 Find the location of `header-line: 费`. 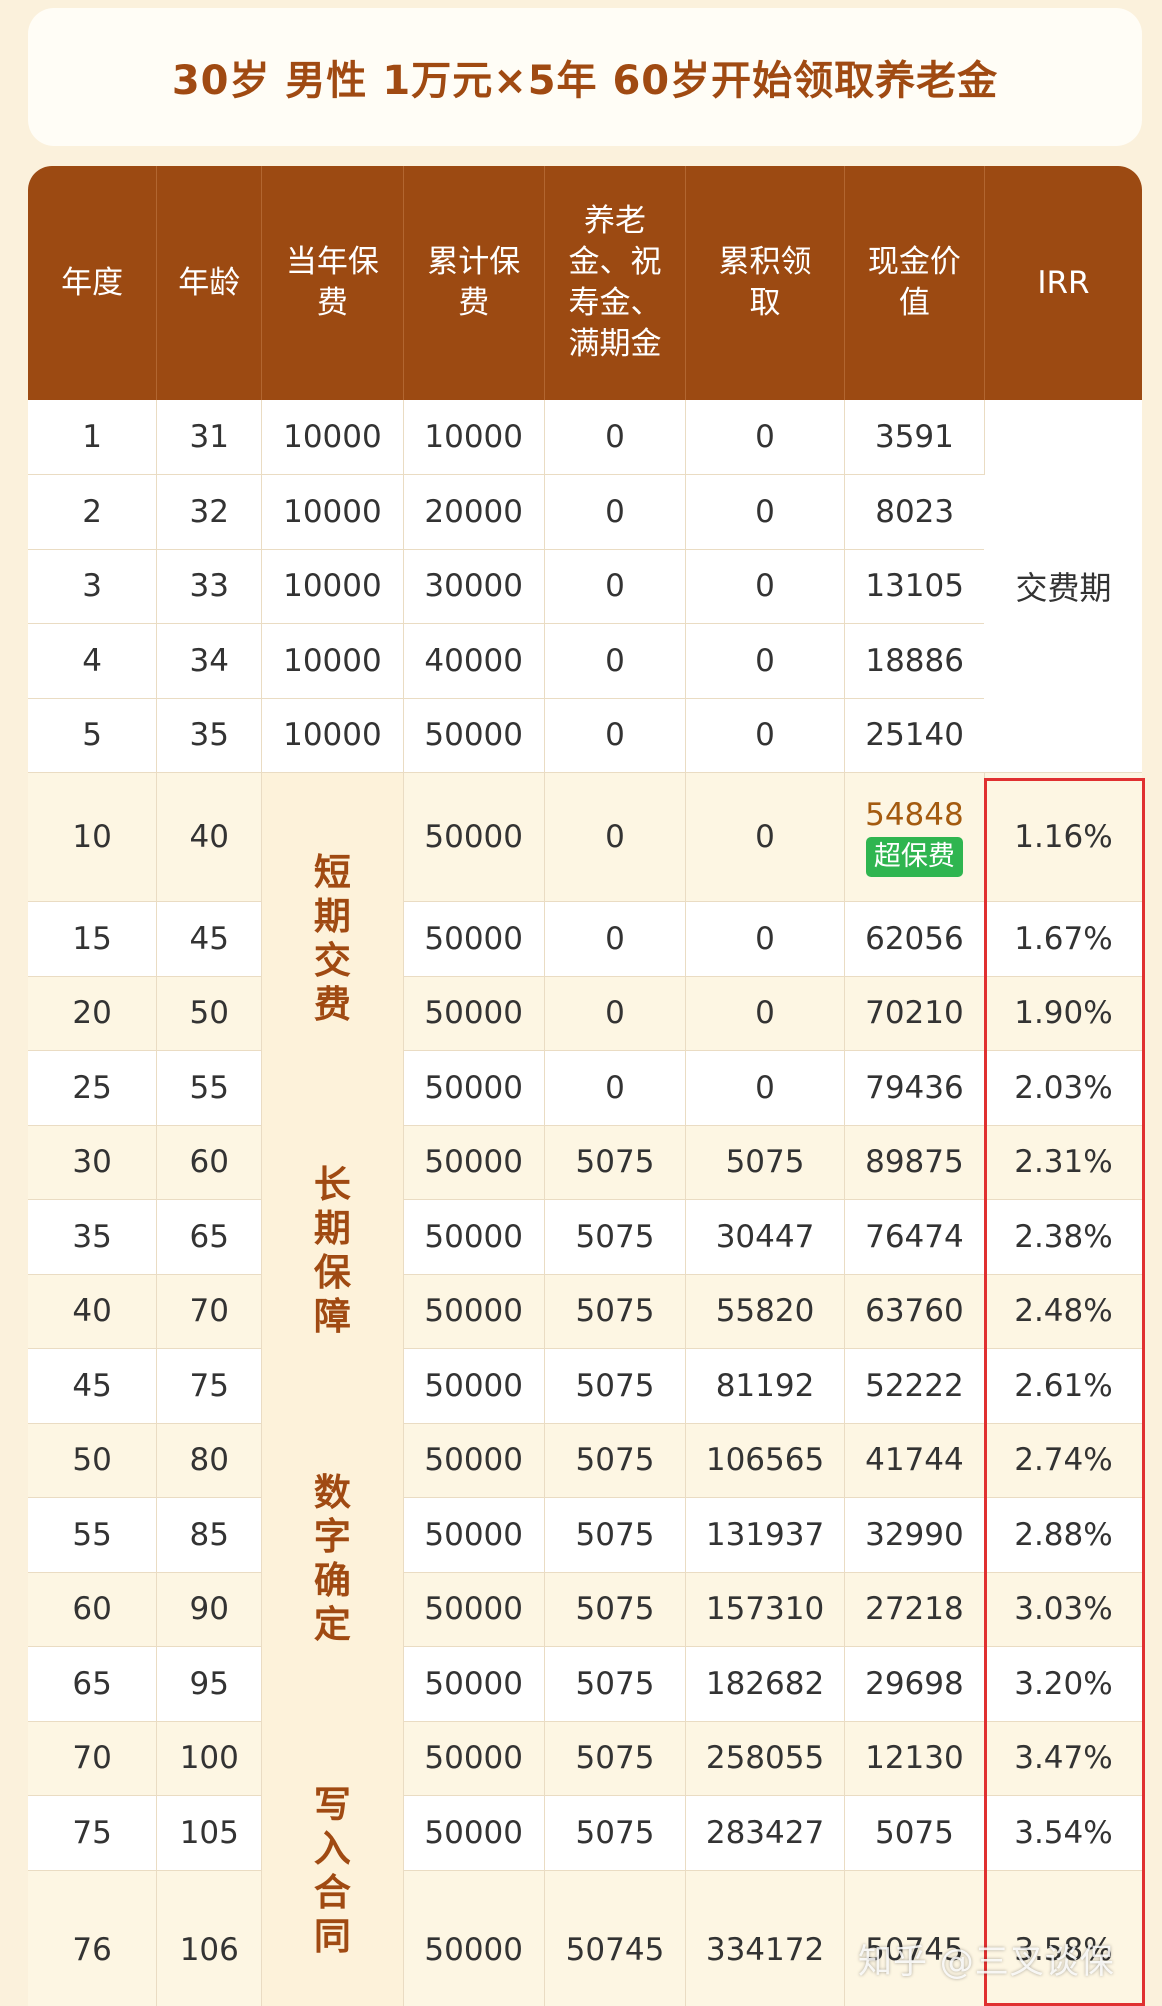

header-line: 费 is located at coordinates (474, 303).